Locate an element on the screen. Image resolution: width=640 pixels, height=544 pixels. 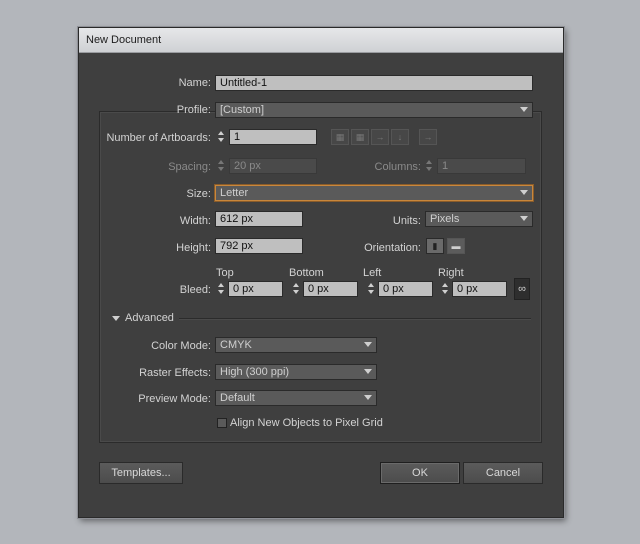
profile-label: Profile: is located at coordinates (193, 110).